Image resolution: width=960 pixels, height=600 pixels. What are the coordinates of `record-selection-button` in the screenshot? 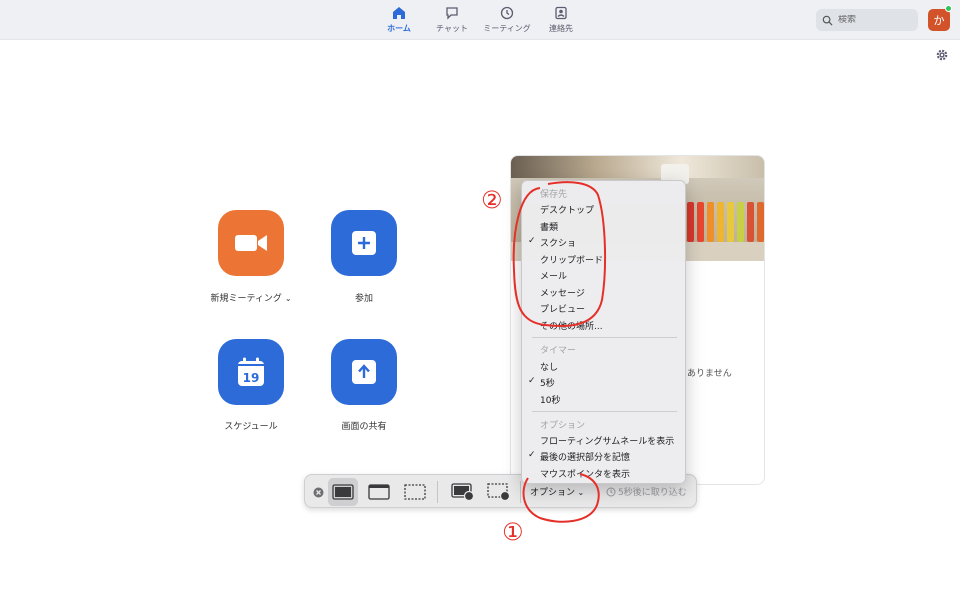 It's located at (499, 492).